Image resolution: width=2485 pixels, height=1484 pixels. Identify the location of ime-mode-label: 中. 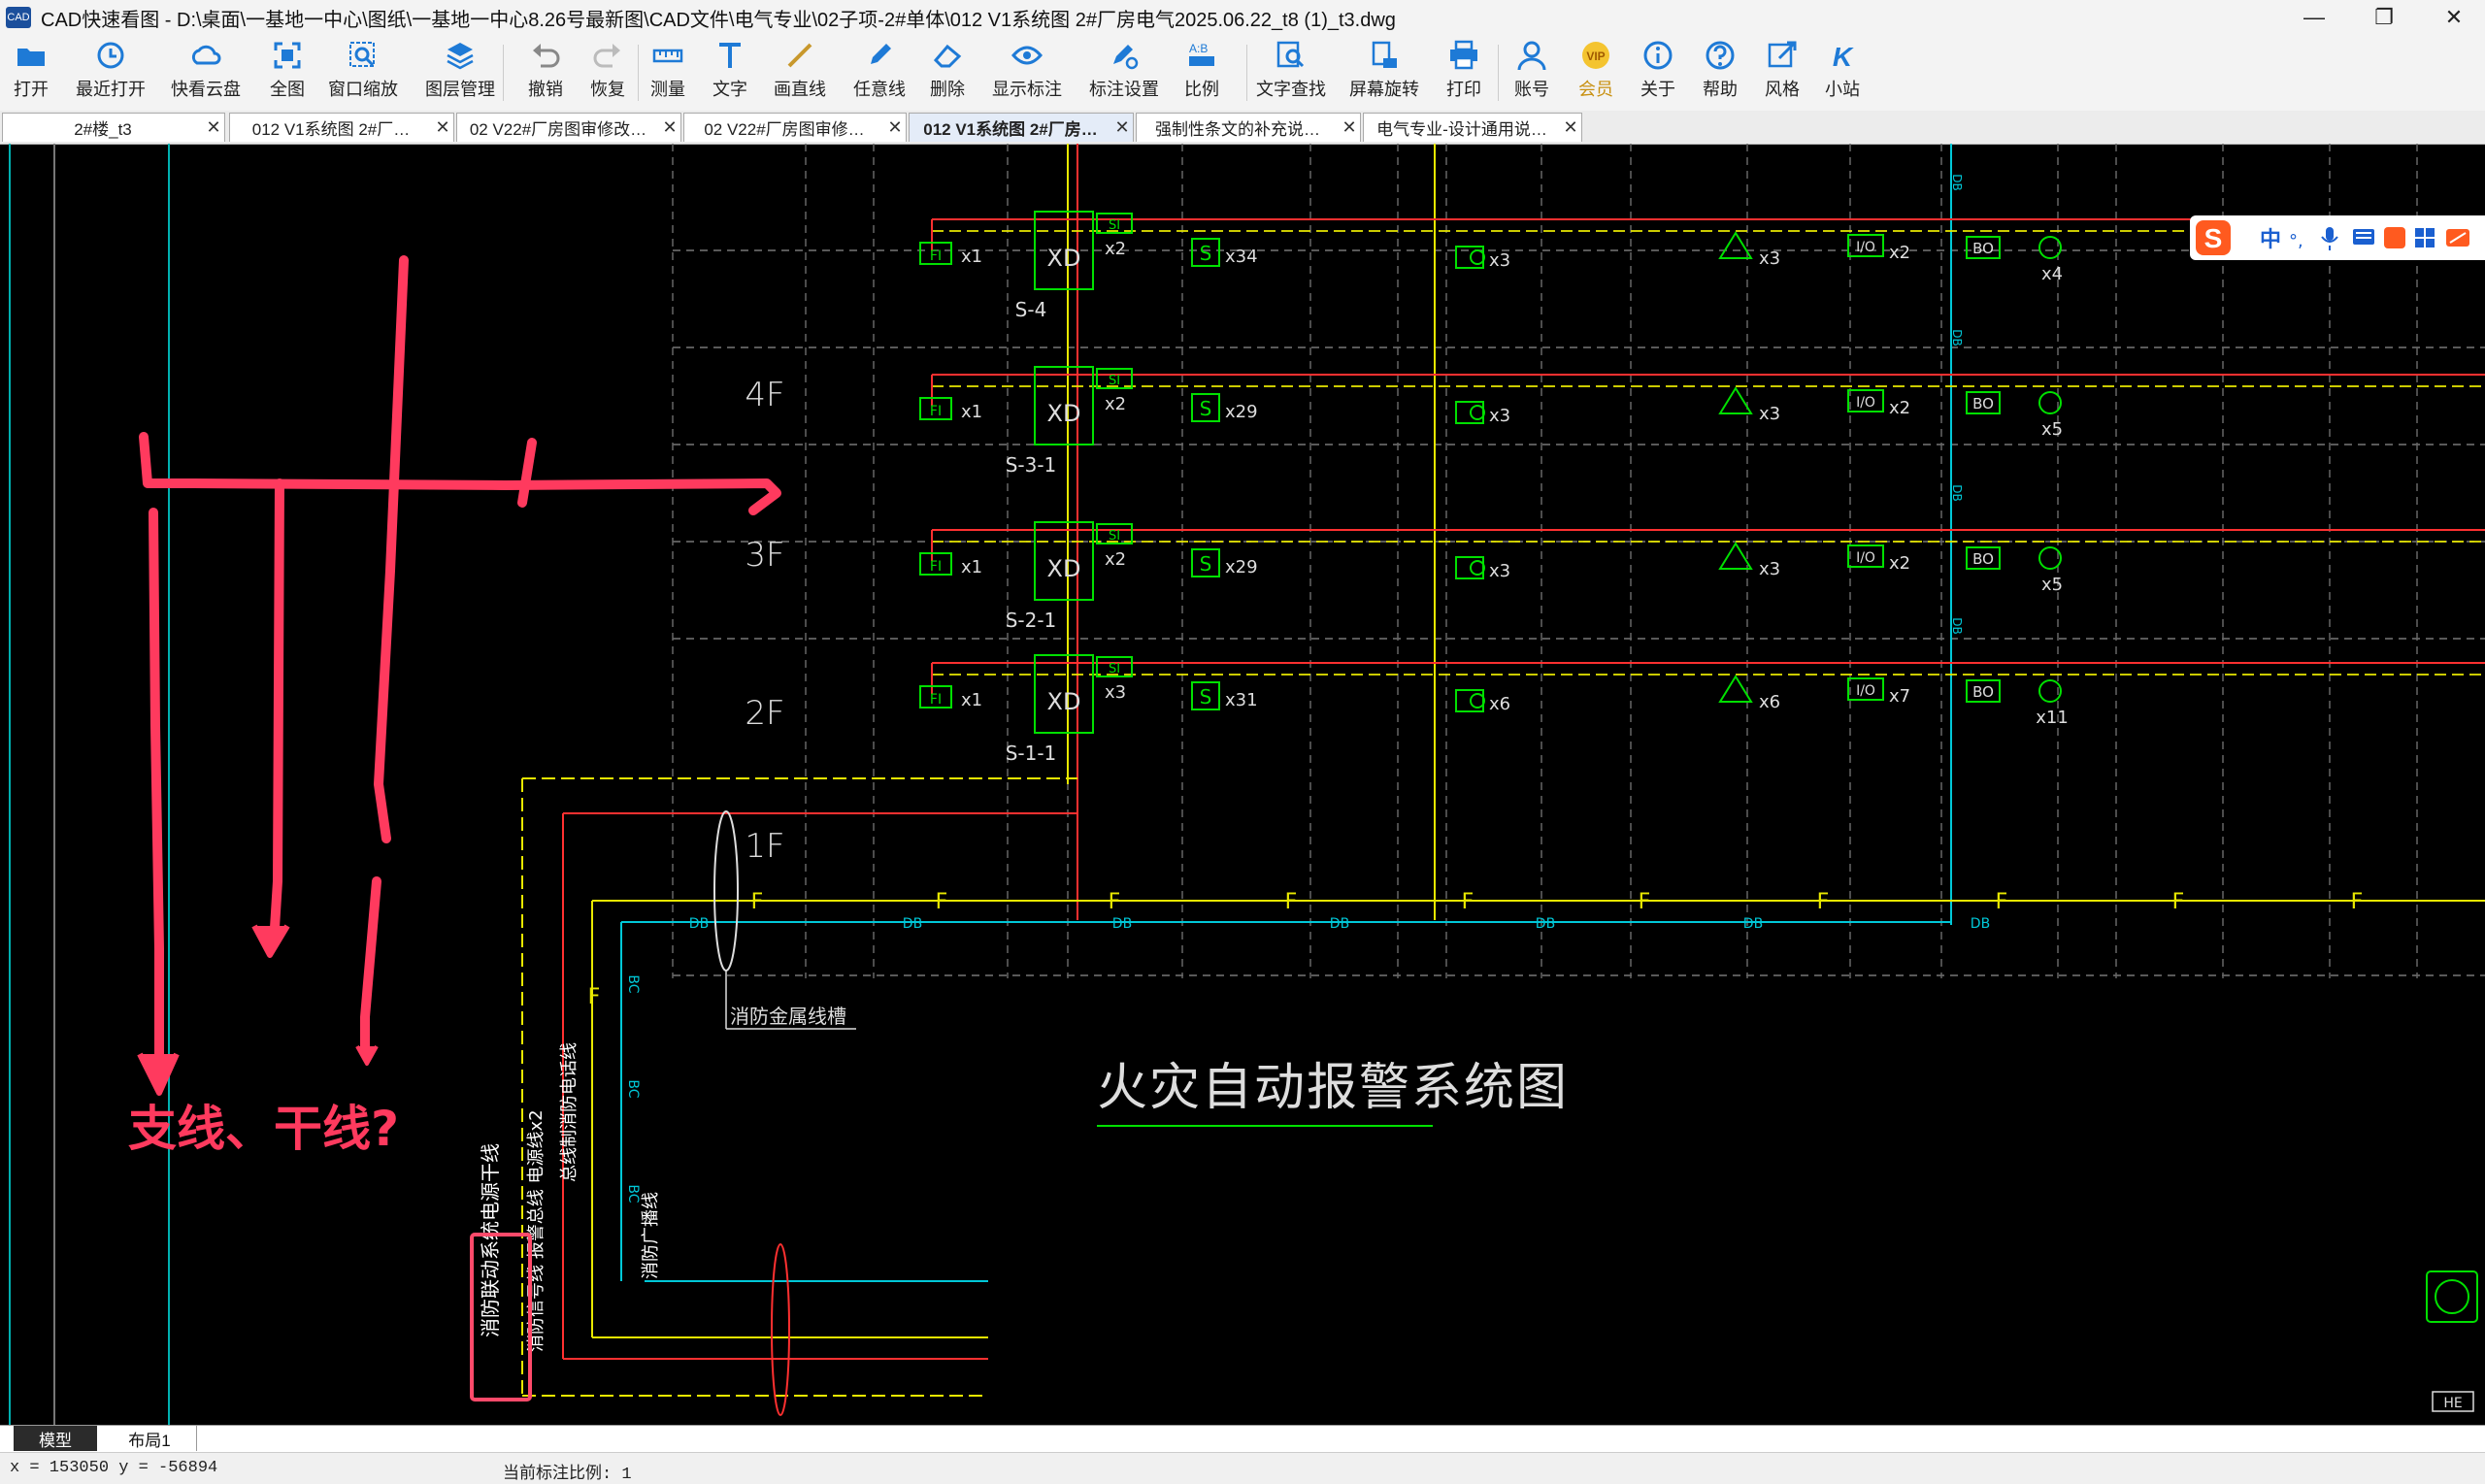
(2271, 240).